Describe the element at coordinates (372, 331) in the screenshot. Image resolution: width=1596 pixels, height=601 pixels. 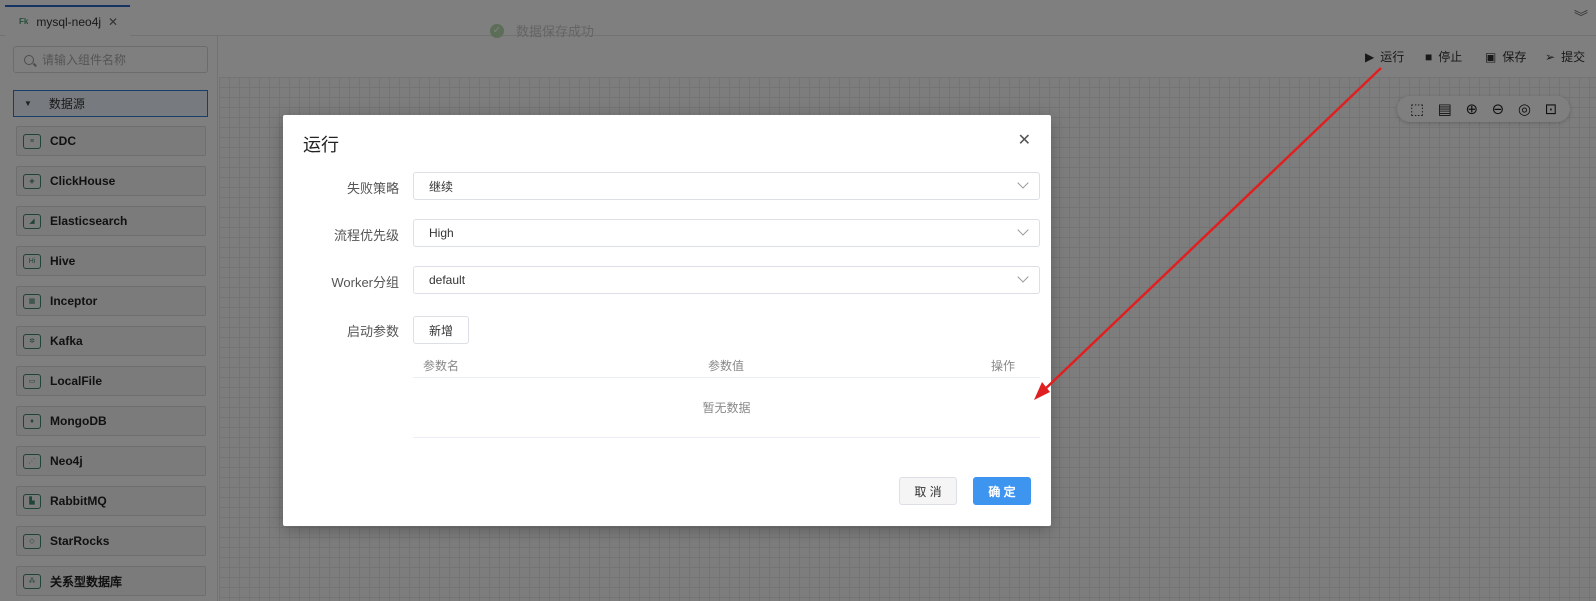
I see `startup-params-label: 启动参数` at that location.